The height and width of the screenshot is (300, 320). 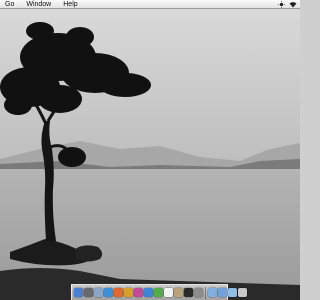 What do you see at coordinates (222, 292) in the screenshot?
I see `downloads-folder-icon` at bounding box center [222, 292].